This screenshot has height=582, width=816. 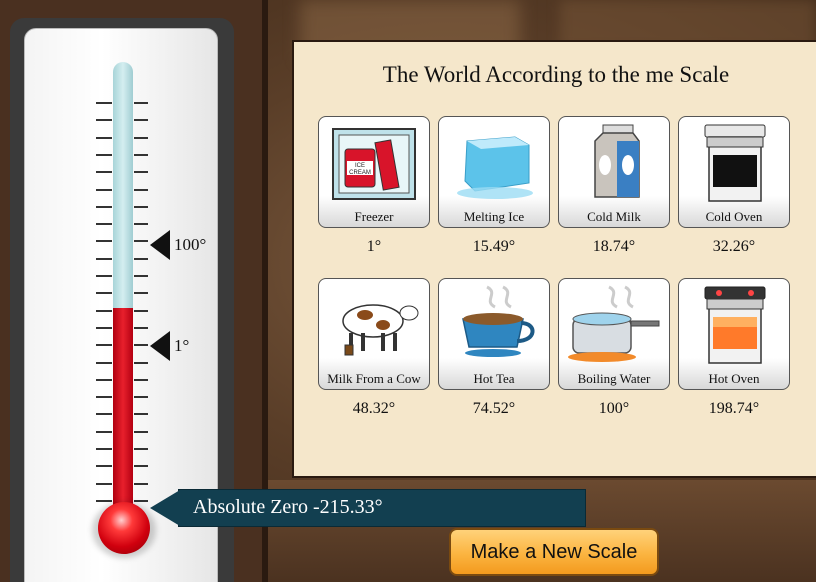 I want to click on item-label: Cold Oven, so click(x=734, y=216).